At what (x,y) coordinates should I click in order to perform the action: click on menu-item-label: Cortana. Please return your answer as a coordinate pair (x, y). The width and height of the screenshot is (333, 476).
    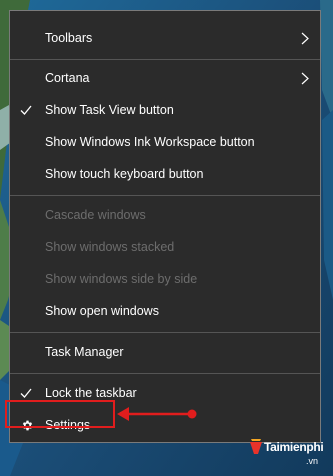
    Looking at the image, I should click on (67, 78).